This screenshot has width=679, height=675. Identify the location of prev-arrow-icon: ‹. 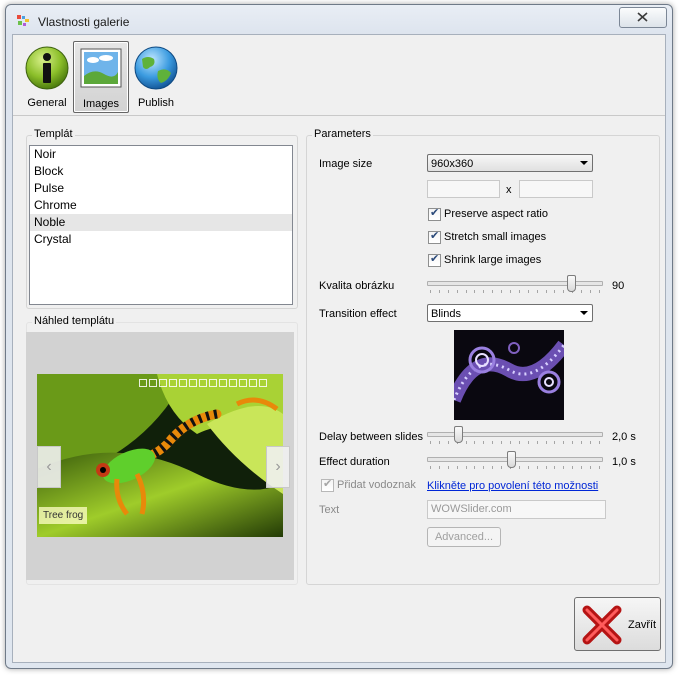
(49, 467).